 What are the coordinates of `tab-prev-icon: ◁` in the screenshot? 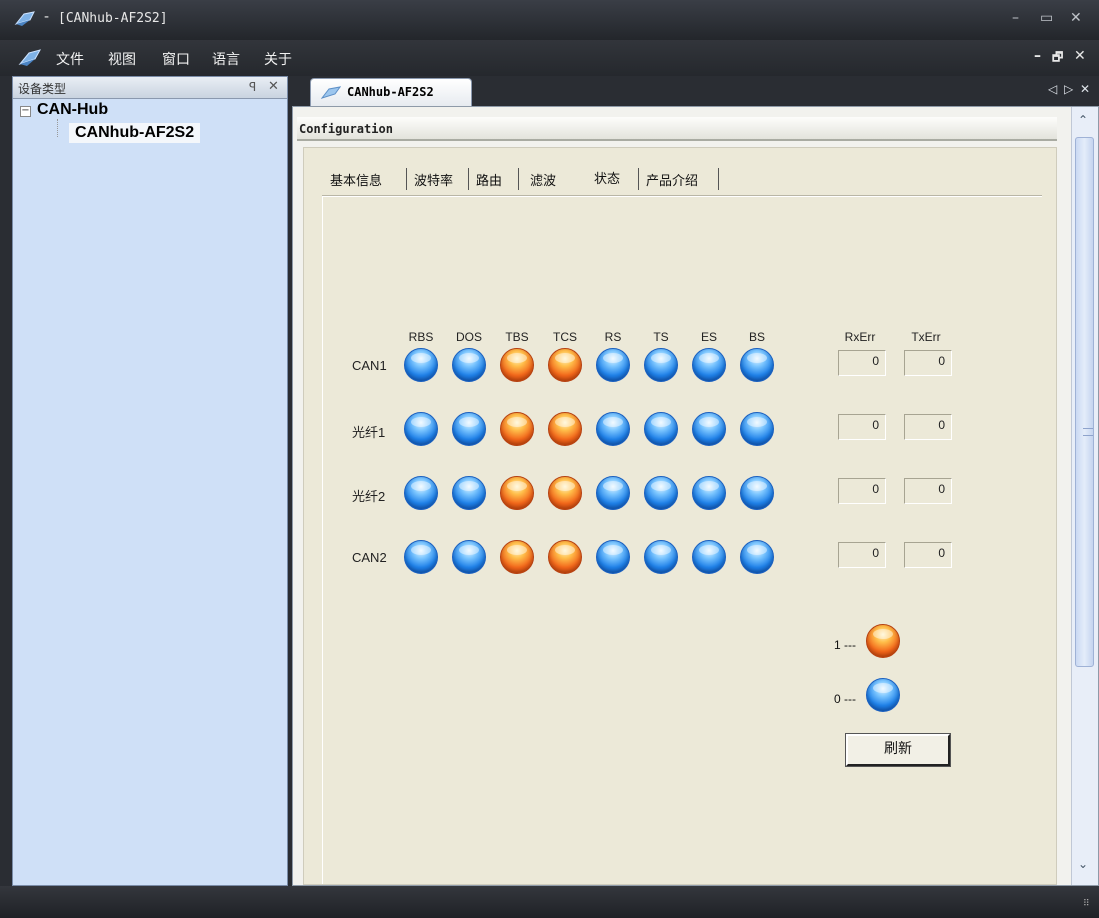 It's located at (1052, 89).